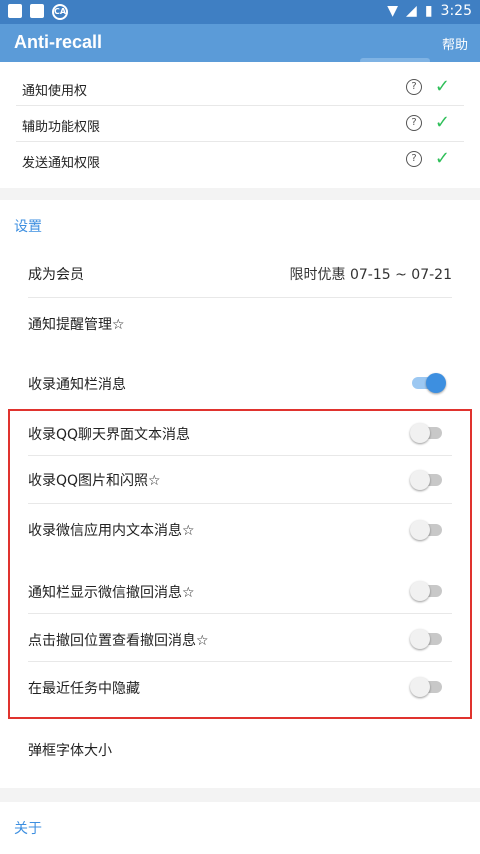 Image resolution: width=480 pixels, height=854 pixels. What do you see at coordinates (240, 752) in the screenshot?
I see `font-size-row: 弹框字体大小` at bounding box center [240, 752].